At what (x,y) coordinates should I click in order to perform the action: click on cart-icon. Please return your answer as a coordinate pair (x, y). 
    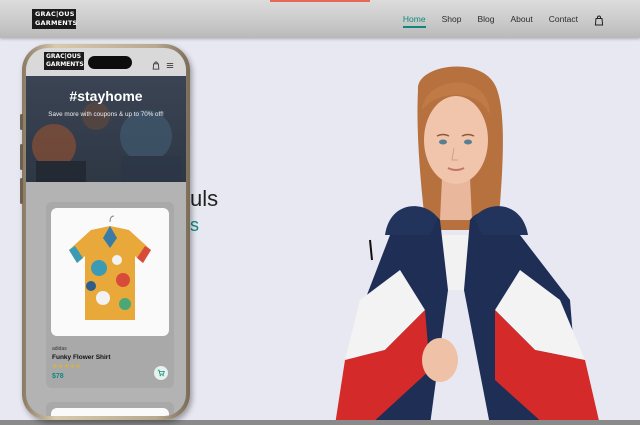
    Looking at the image, I should click on (161, 373).